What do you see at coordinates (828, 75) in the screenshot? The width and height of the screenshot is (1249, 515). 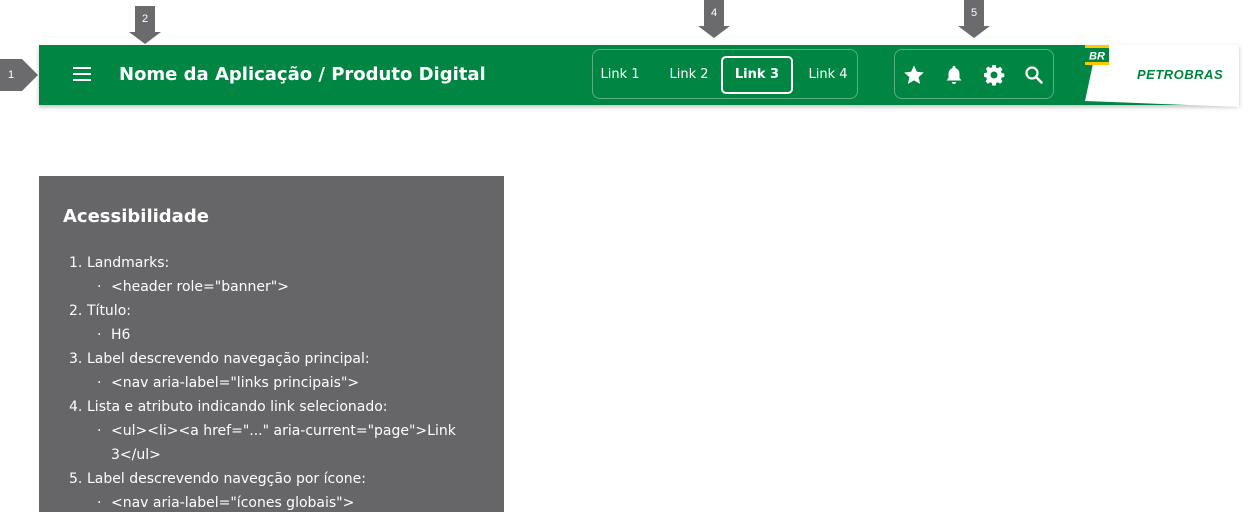 I see `nav-link-4: Link 4` at bounding box center [828, 75].